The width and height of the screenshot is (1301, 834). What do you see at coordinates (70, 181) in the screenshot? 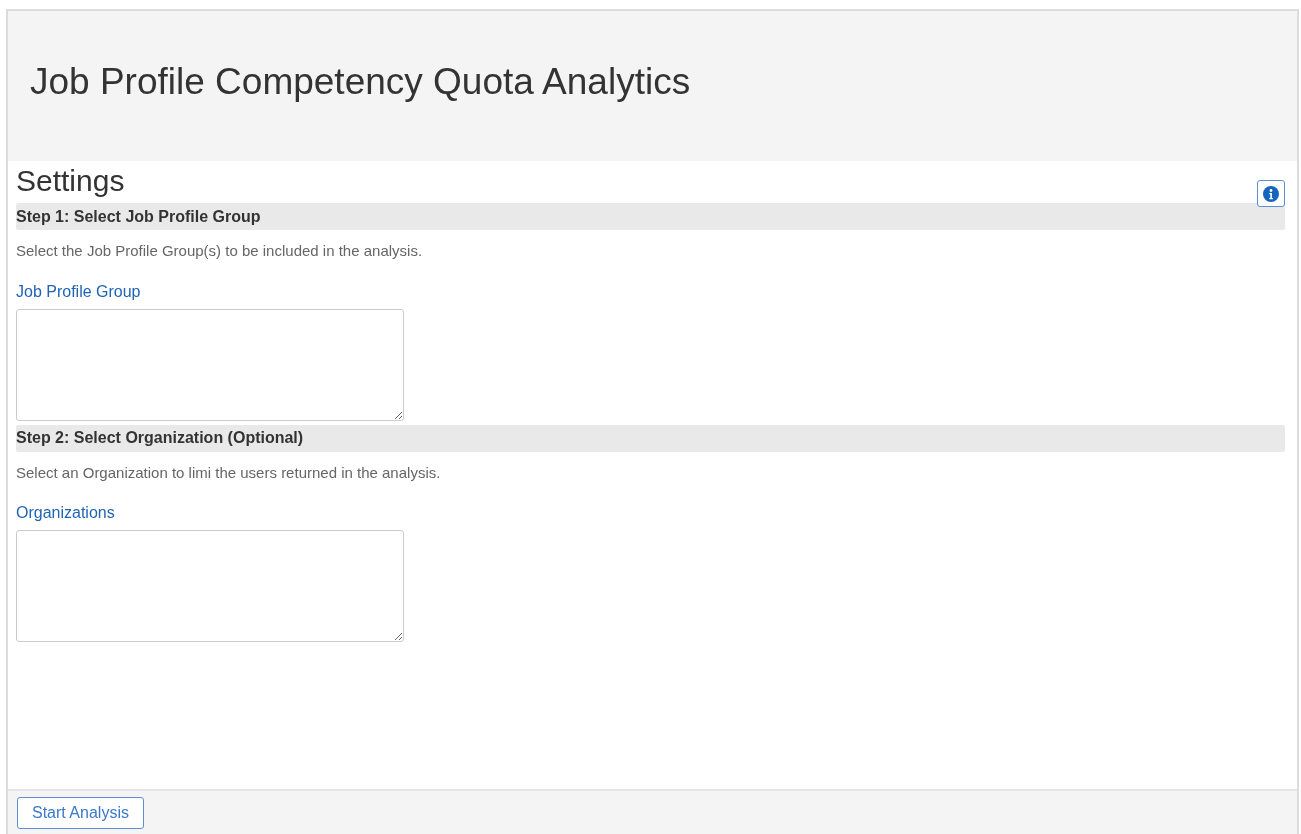
I see `settings-title: Settings` at bounding box center [70, 181].